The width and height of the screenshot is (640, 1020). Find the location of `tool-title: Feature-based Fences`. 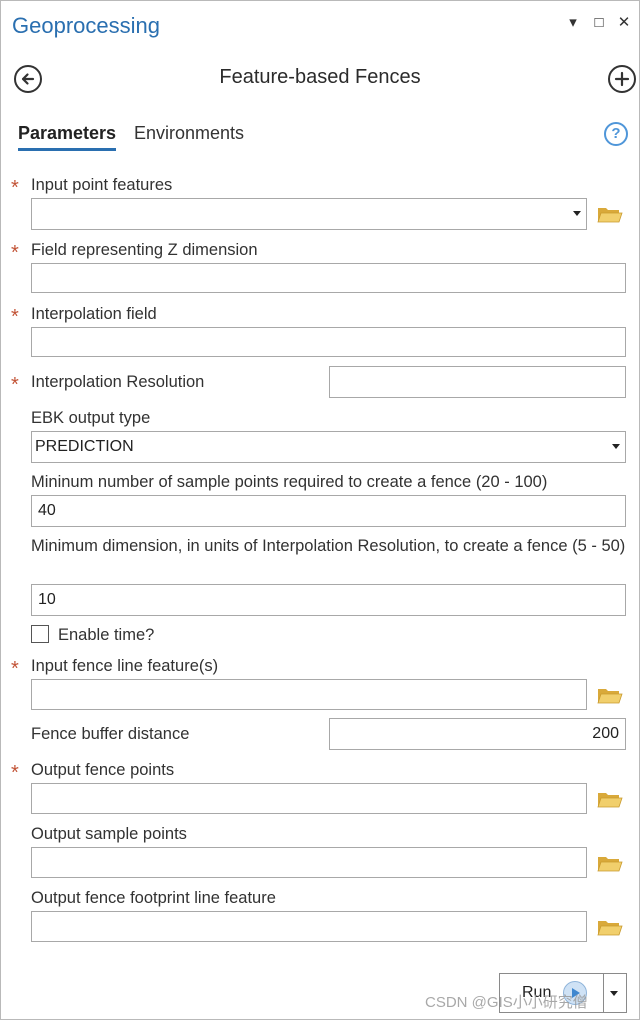

tool-title: Feature-based Fences is located at coordinates (320, 77).